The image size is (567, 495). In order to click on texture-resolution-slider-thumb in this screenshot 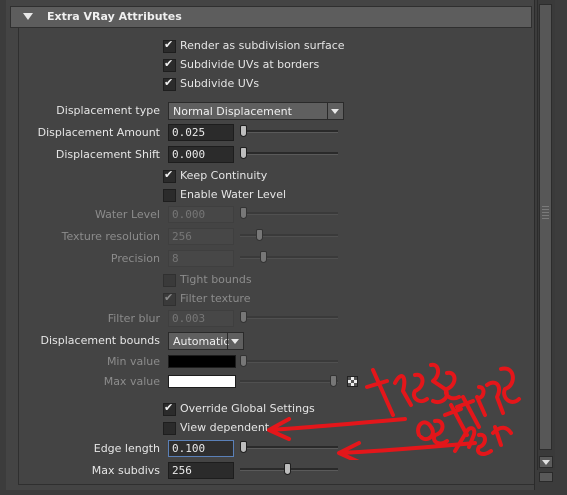, I will do `click(259, 235)`.